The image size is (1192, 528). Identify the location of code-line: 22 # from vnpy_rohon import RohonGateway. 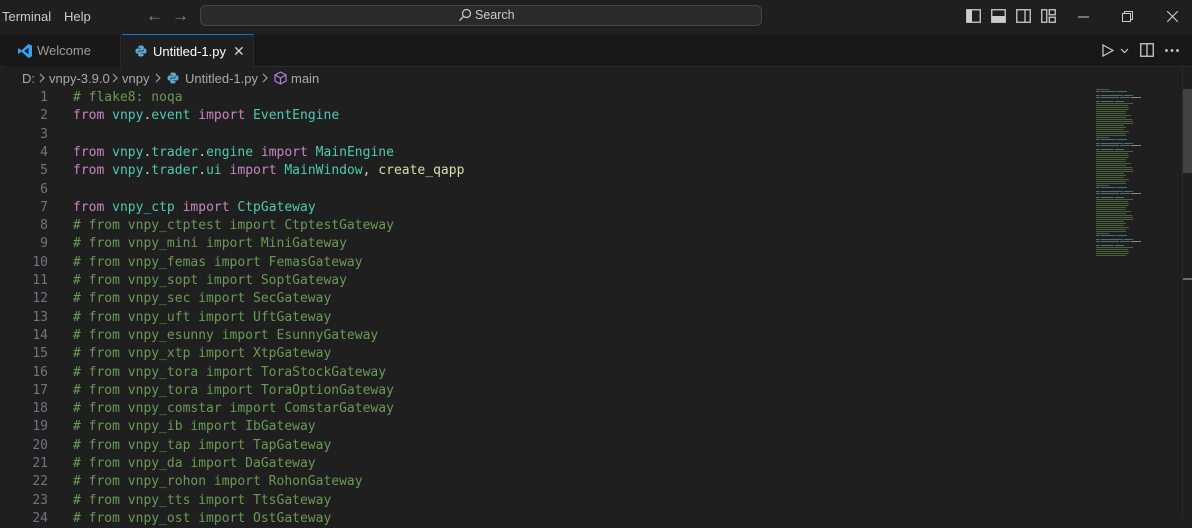
(545, 482).